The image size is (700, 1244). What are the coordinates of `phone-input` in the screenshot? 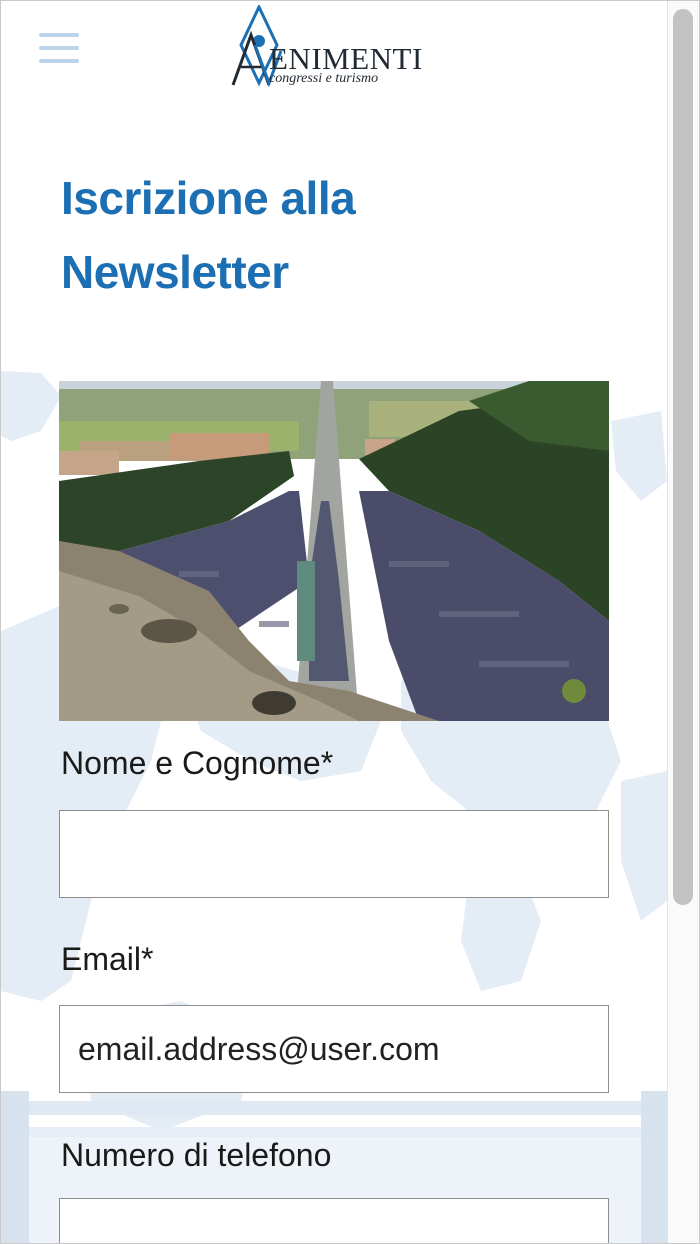 It's located at (334, 1220).